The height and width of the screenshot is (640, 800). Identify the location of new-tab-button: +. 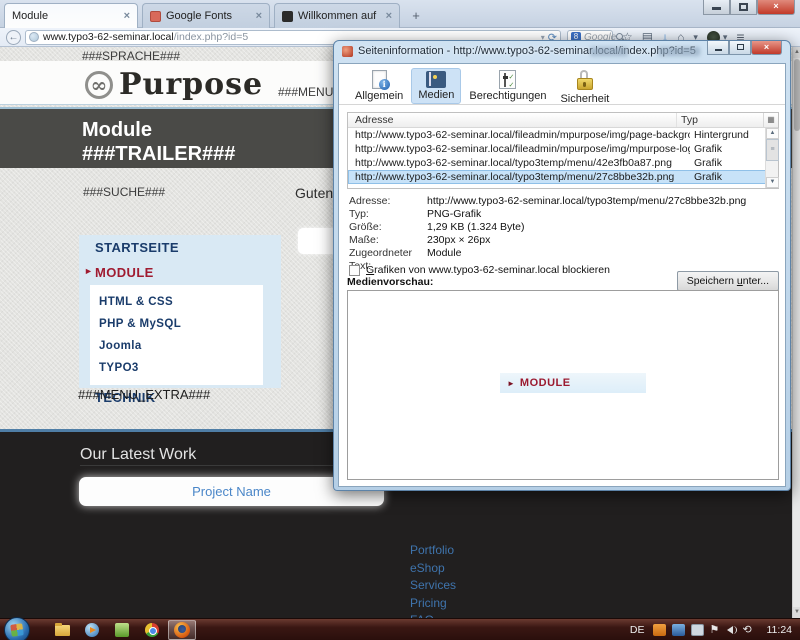
(416, 15).